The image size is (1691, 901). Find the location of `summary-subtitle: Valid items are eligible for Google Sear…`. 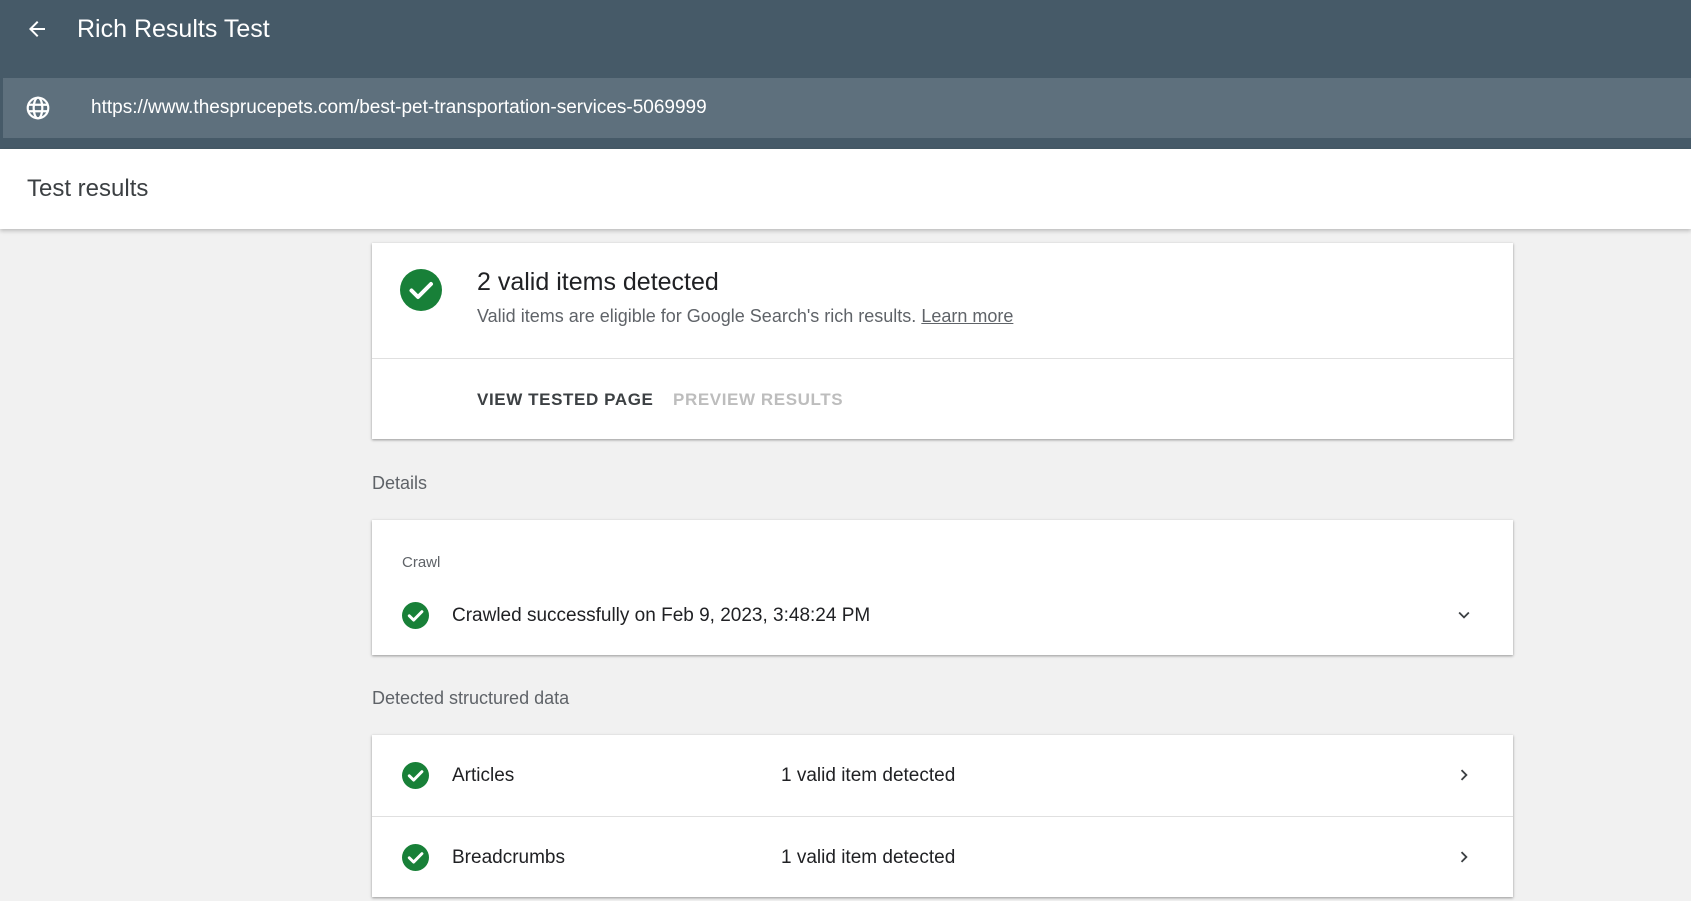

summary-subtitle: Valid items are eligible for Google Sear… is located at coordinates (745, 316).